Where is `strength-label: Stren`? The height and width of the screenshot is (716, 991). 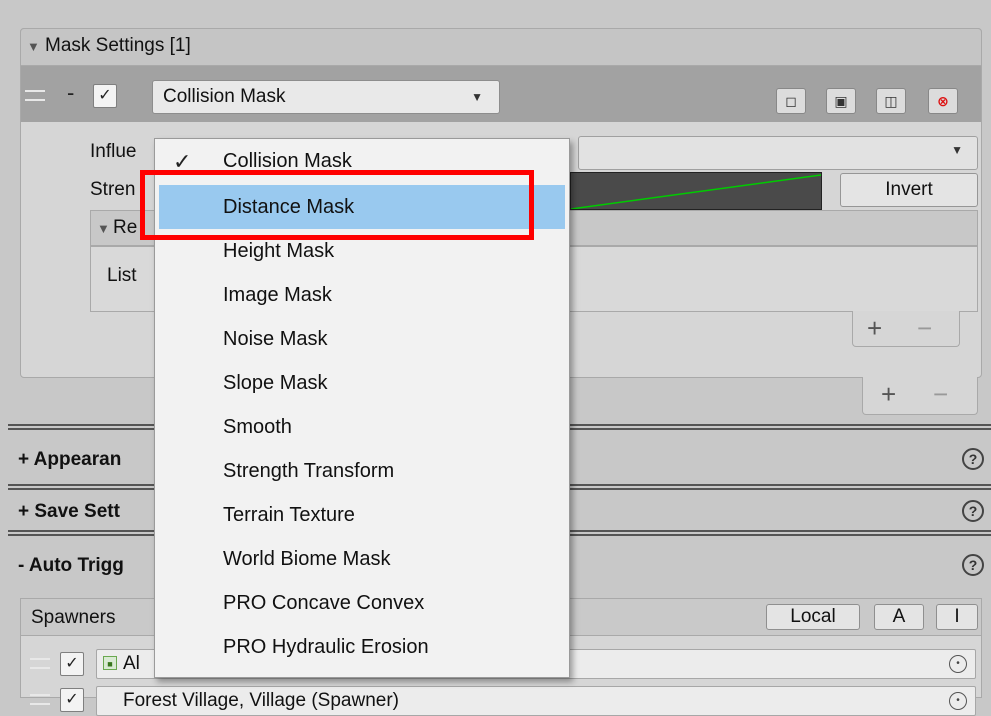 strength-label: Stren is located at coordinates (113, 189).